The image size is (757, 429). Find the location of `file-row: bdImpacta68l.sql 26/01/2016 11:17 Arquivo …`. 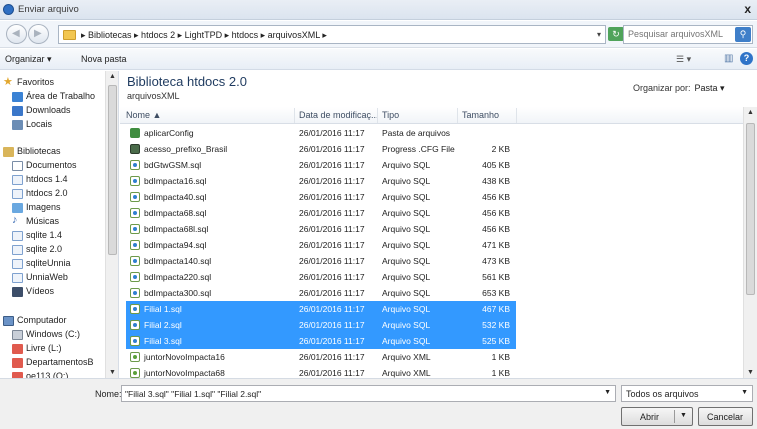

file-row: bdImpacta68l.sql 26/01/2016 11:17 Arquivo … is located at coordinates (431, 229).